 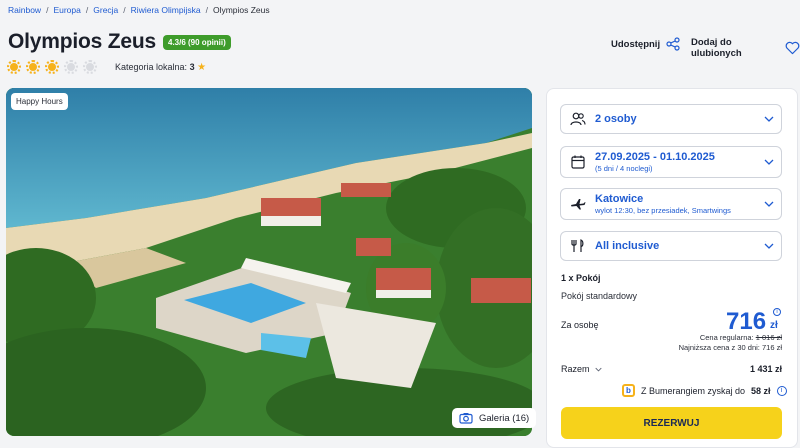 I want to click on dates-value: 27.09.2025 - 01.10.2025, so click(x=655, y=157).